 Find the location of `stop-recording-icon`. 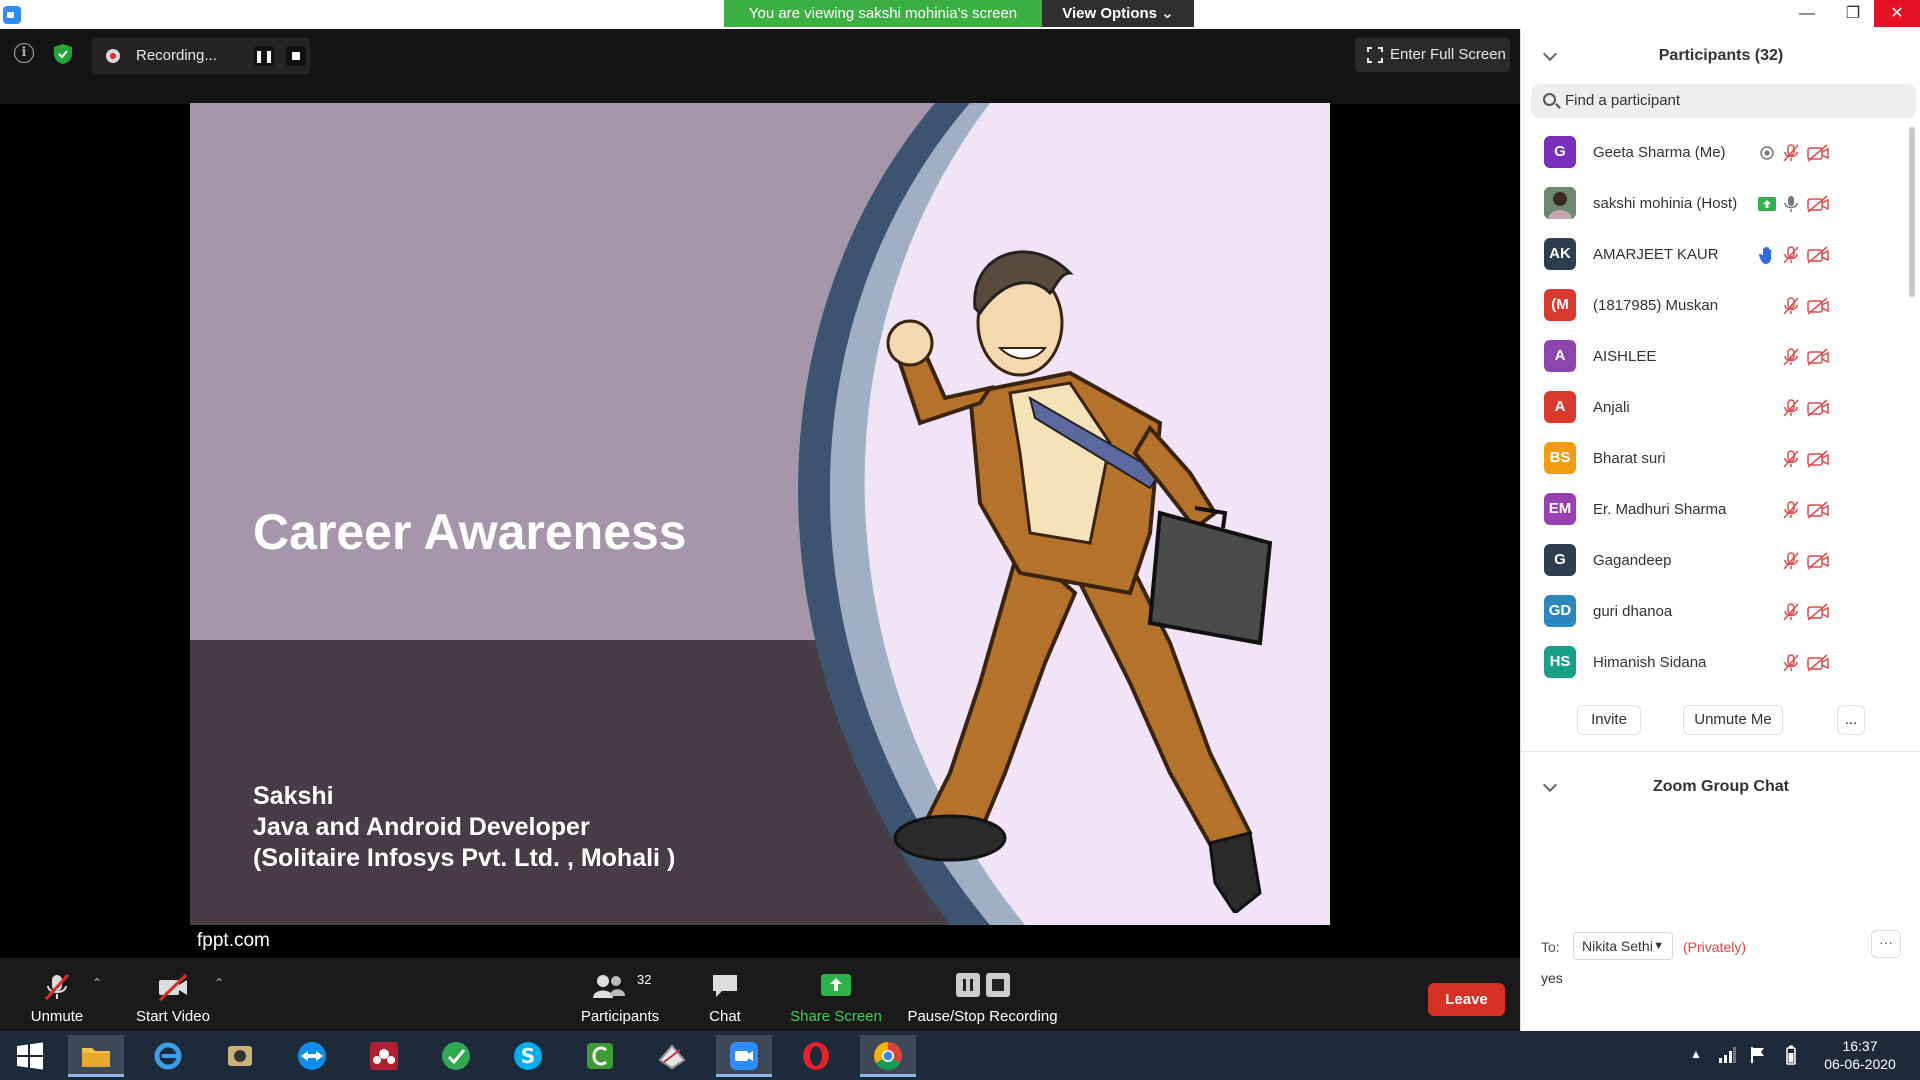

stop-recording-icon is located at coordinates (296, 56).